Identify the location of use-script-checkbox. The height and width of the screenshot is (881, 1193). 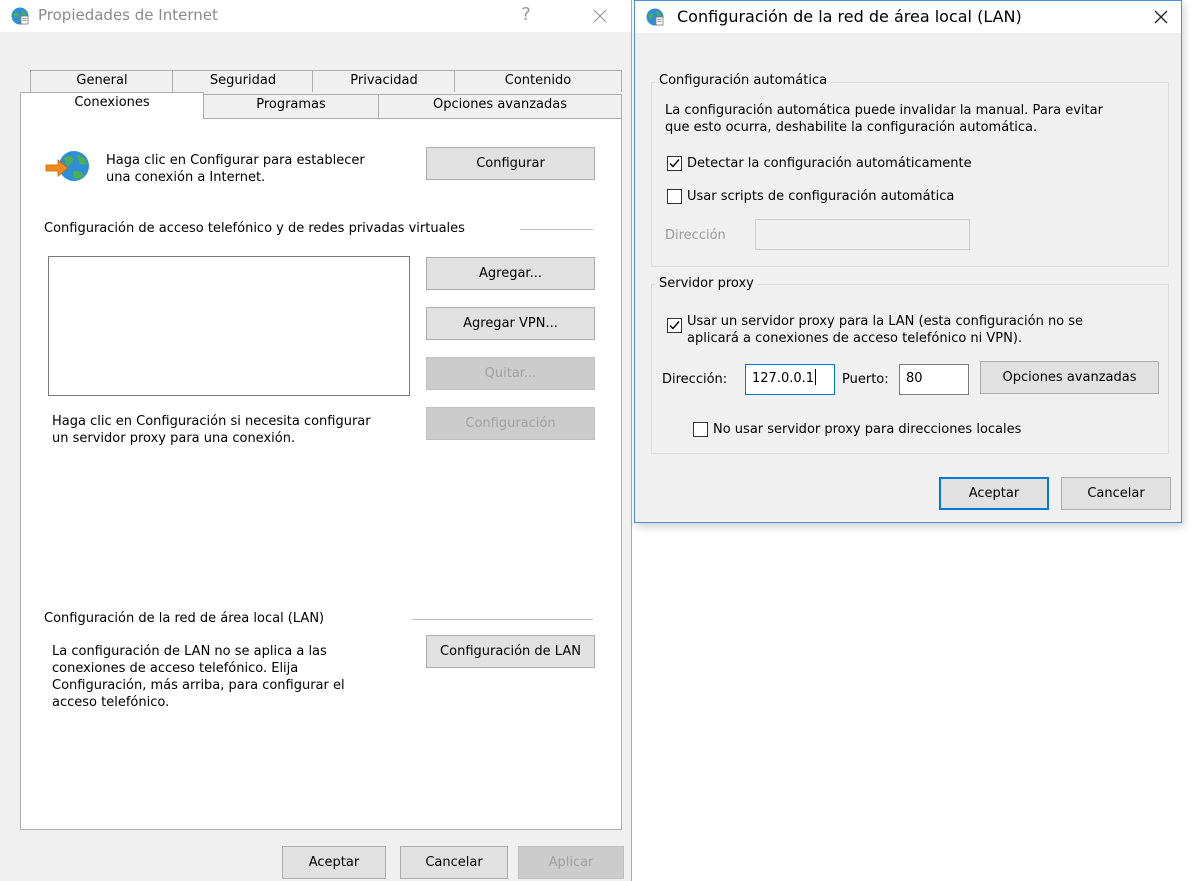
(674, 196).